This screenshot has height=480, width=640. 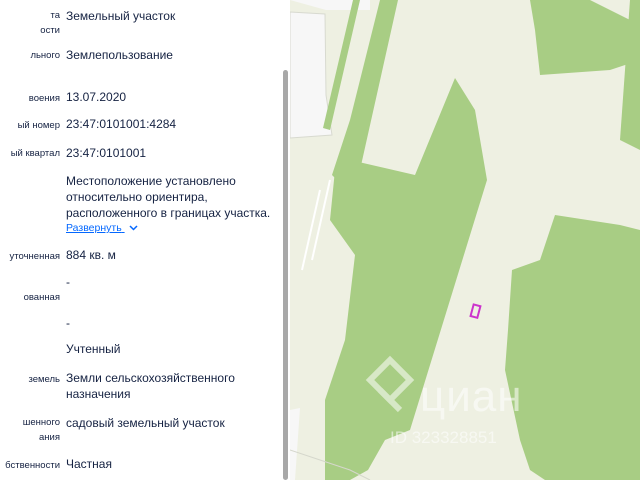 What do you see at coordinates (44, 379) in the screenshot?
I see `detail-label: земель` at bounding box center [44, 379].